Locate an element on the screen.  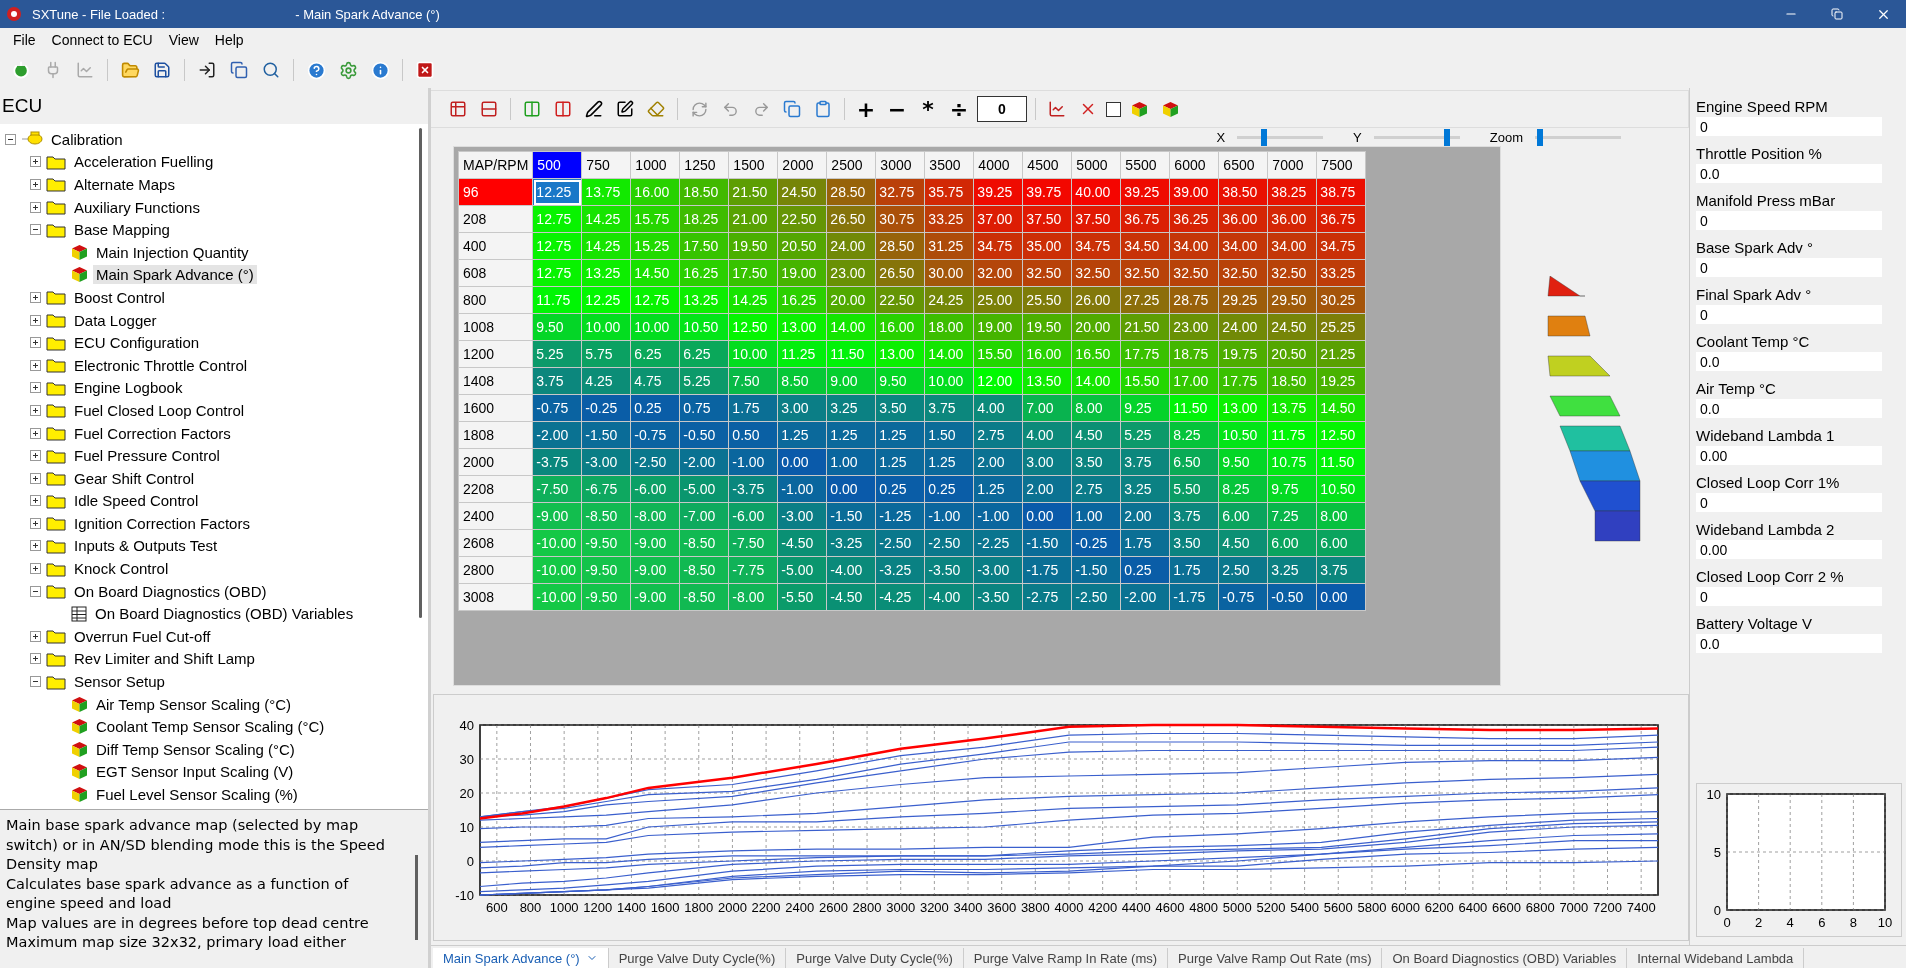
tick-label: 4600 is located at coordinates (1170, 907).